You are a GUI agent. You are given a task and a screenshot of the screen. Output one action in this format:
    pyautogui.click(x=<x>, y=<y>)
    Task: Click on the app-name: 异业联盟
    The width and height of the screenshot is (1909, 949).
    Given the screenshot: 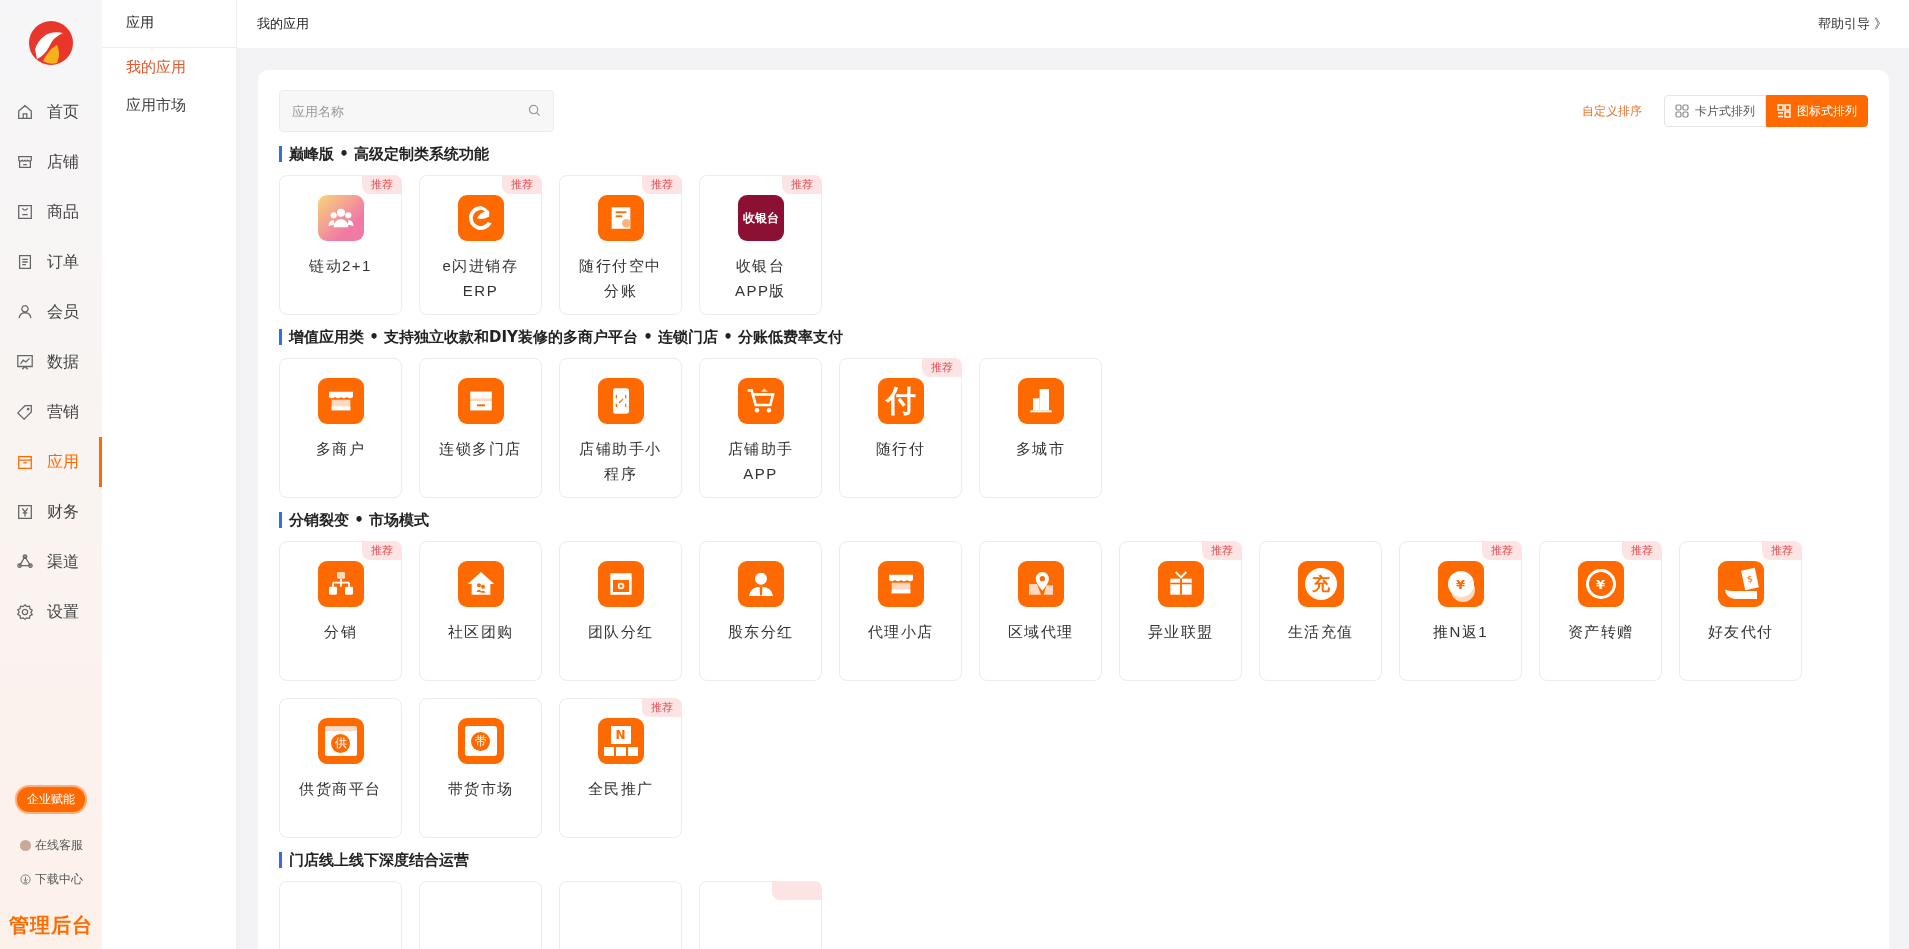 What is the action you would take?
    pyautogui.click(x=1180, y=632)
    